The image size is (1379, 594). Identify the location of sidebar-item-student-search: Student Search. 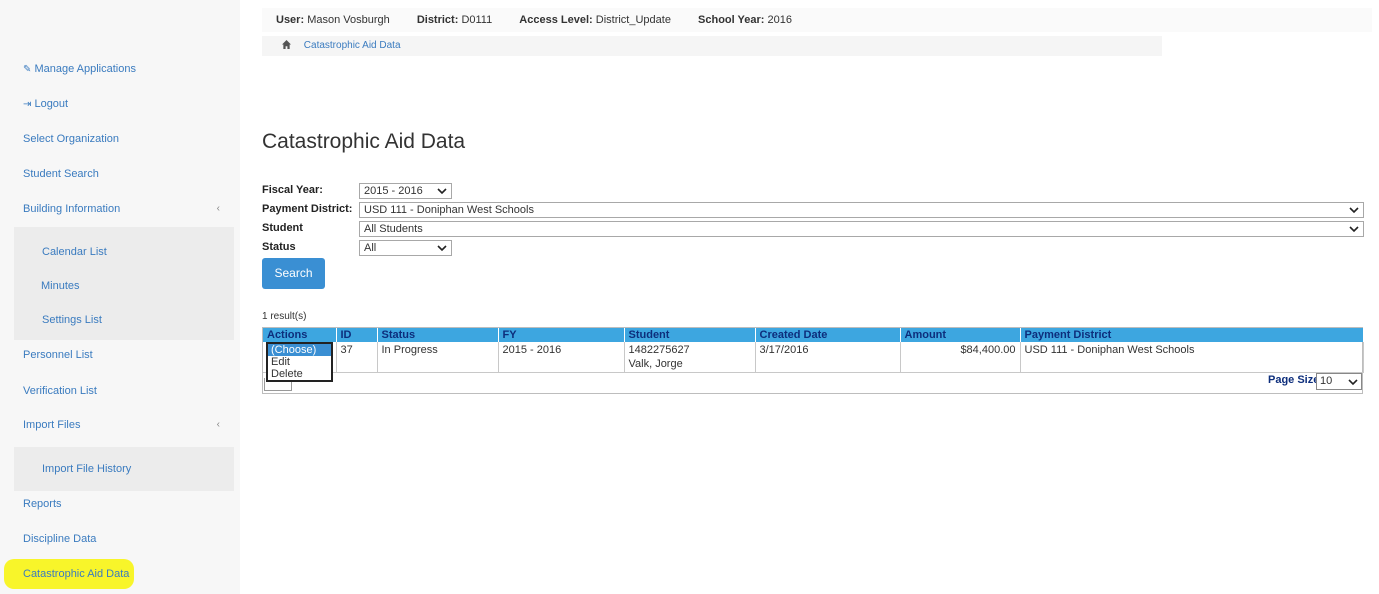
(120, 174).